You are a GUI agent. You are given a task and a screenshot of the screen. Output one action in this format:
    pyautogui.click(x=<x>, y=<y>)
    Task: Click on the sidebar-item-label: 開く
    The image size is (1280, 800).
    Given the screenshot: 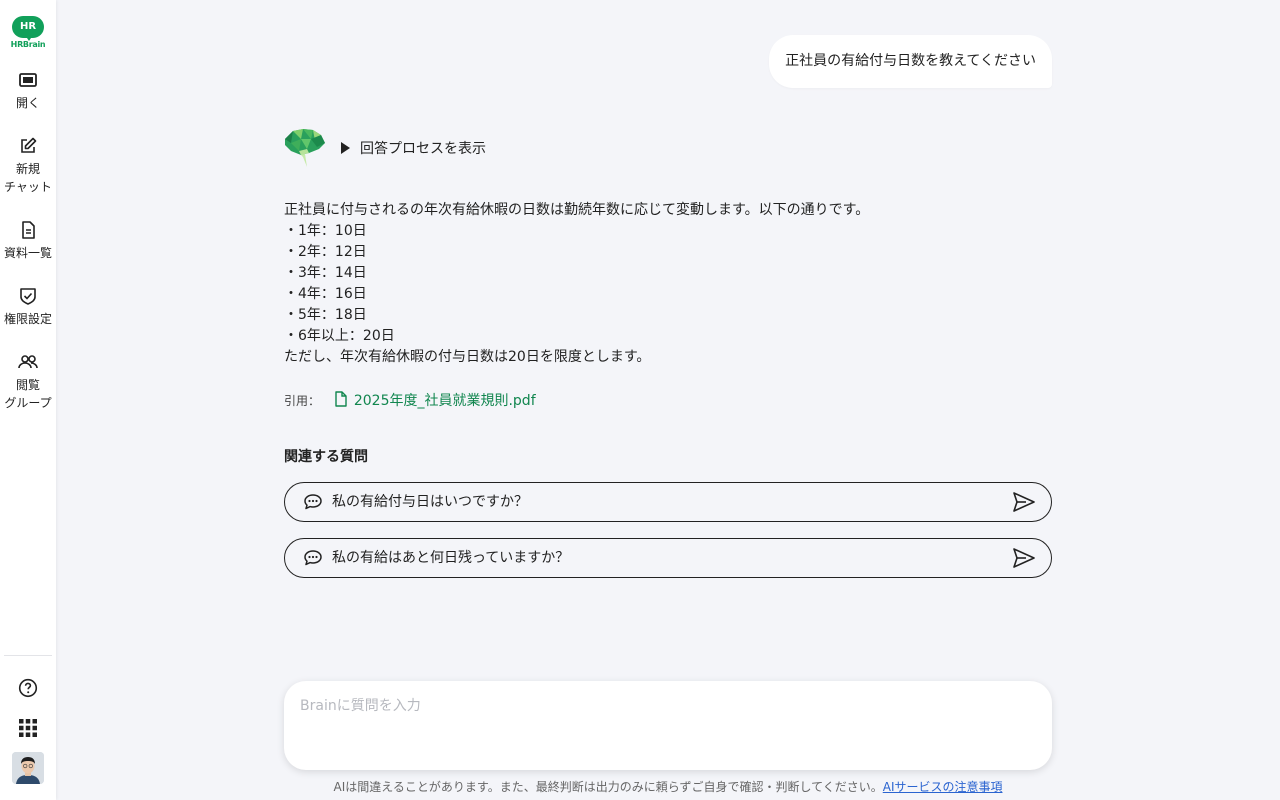 What is the action you would take?
    pyautogui.click(x=27, y=103)
    